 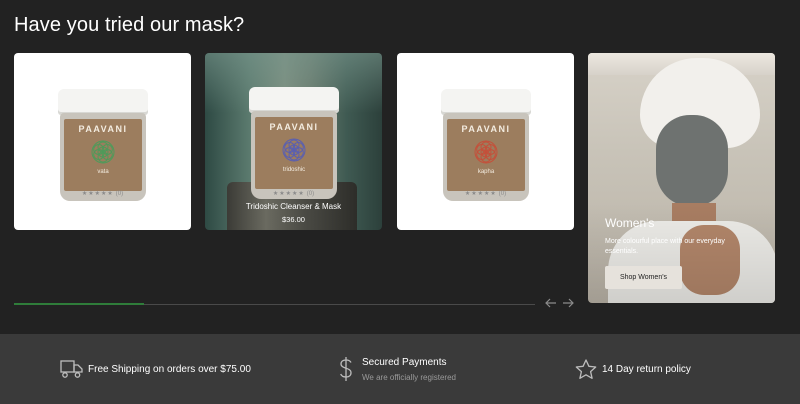 What do you see at coordinates (568, 304) in the screenshot?
I see `arrow-right-icon` at bounding box center [568, 304].